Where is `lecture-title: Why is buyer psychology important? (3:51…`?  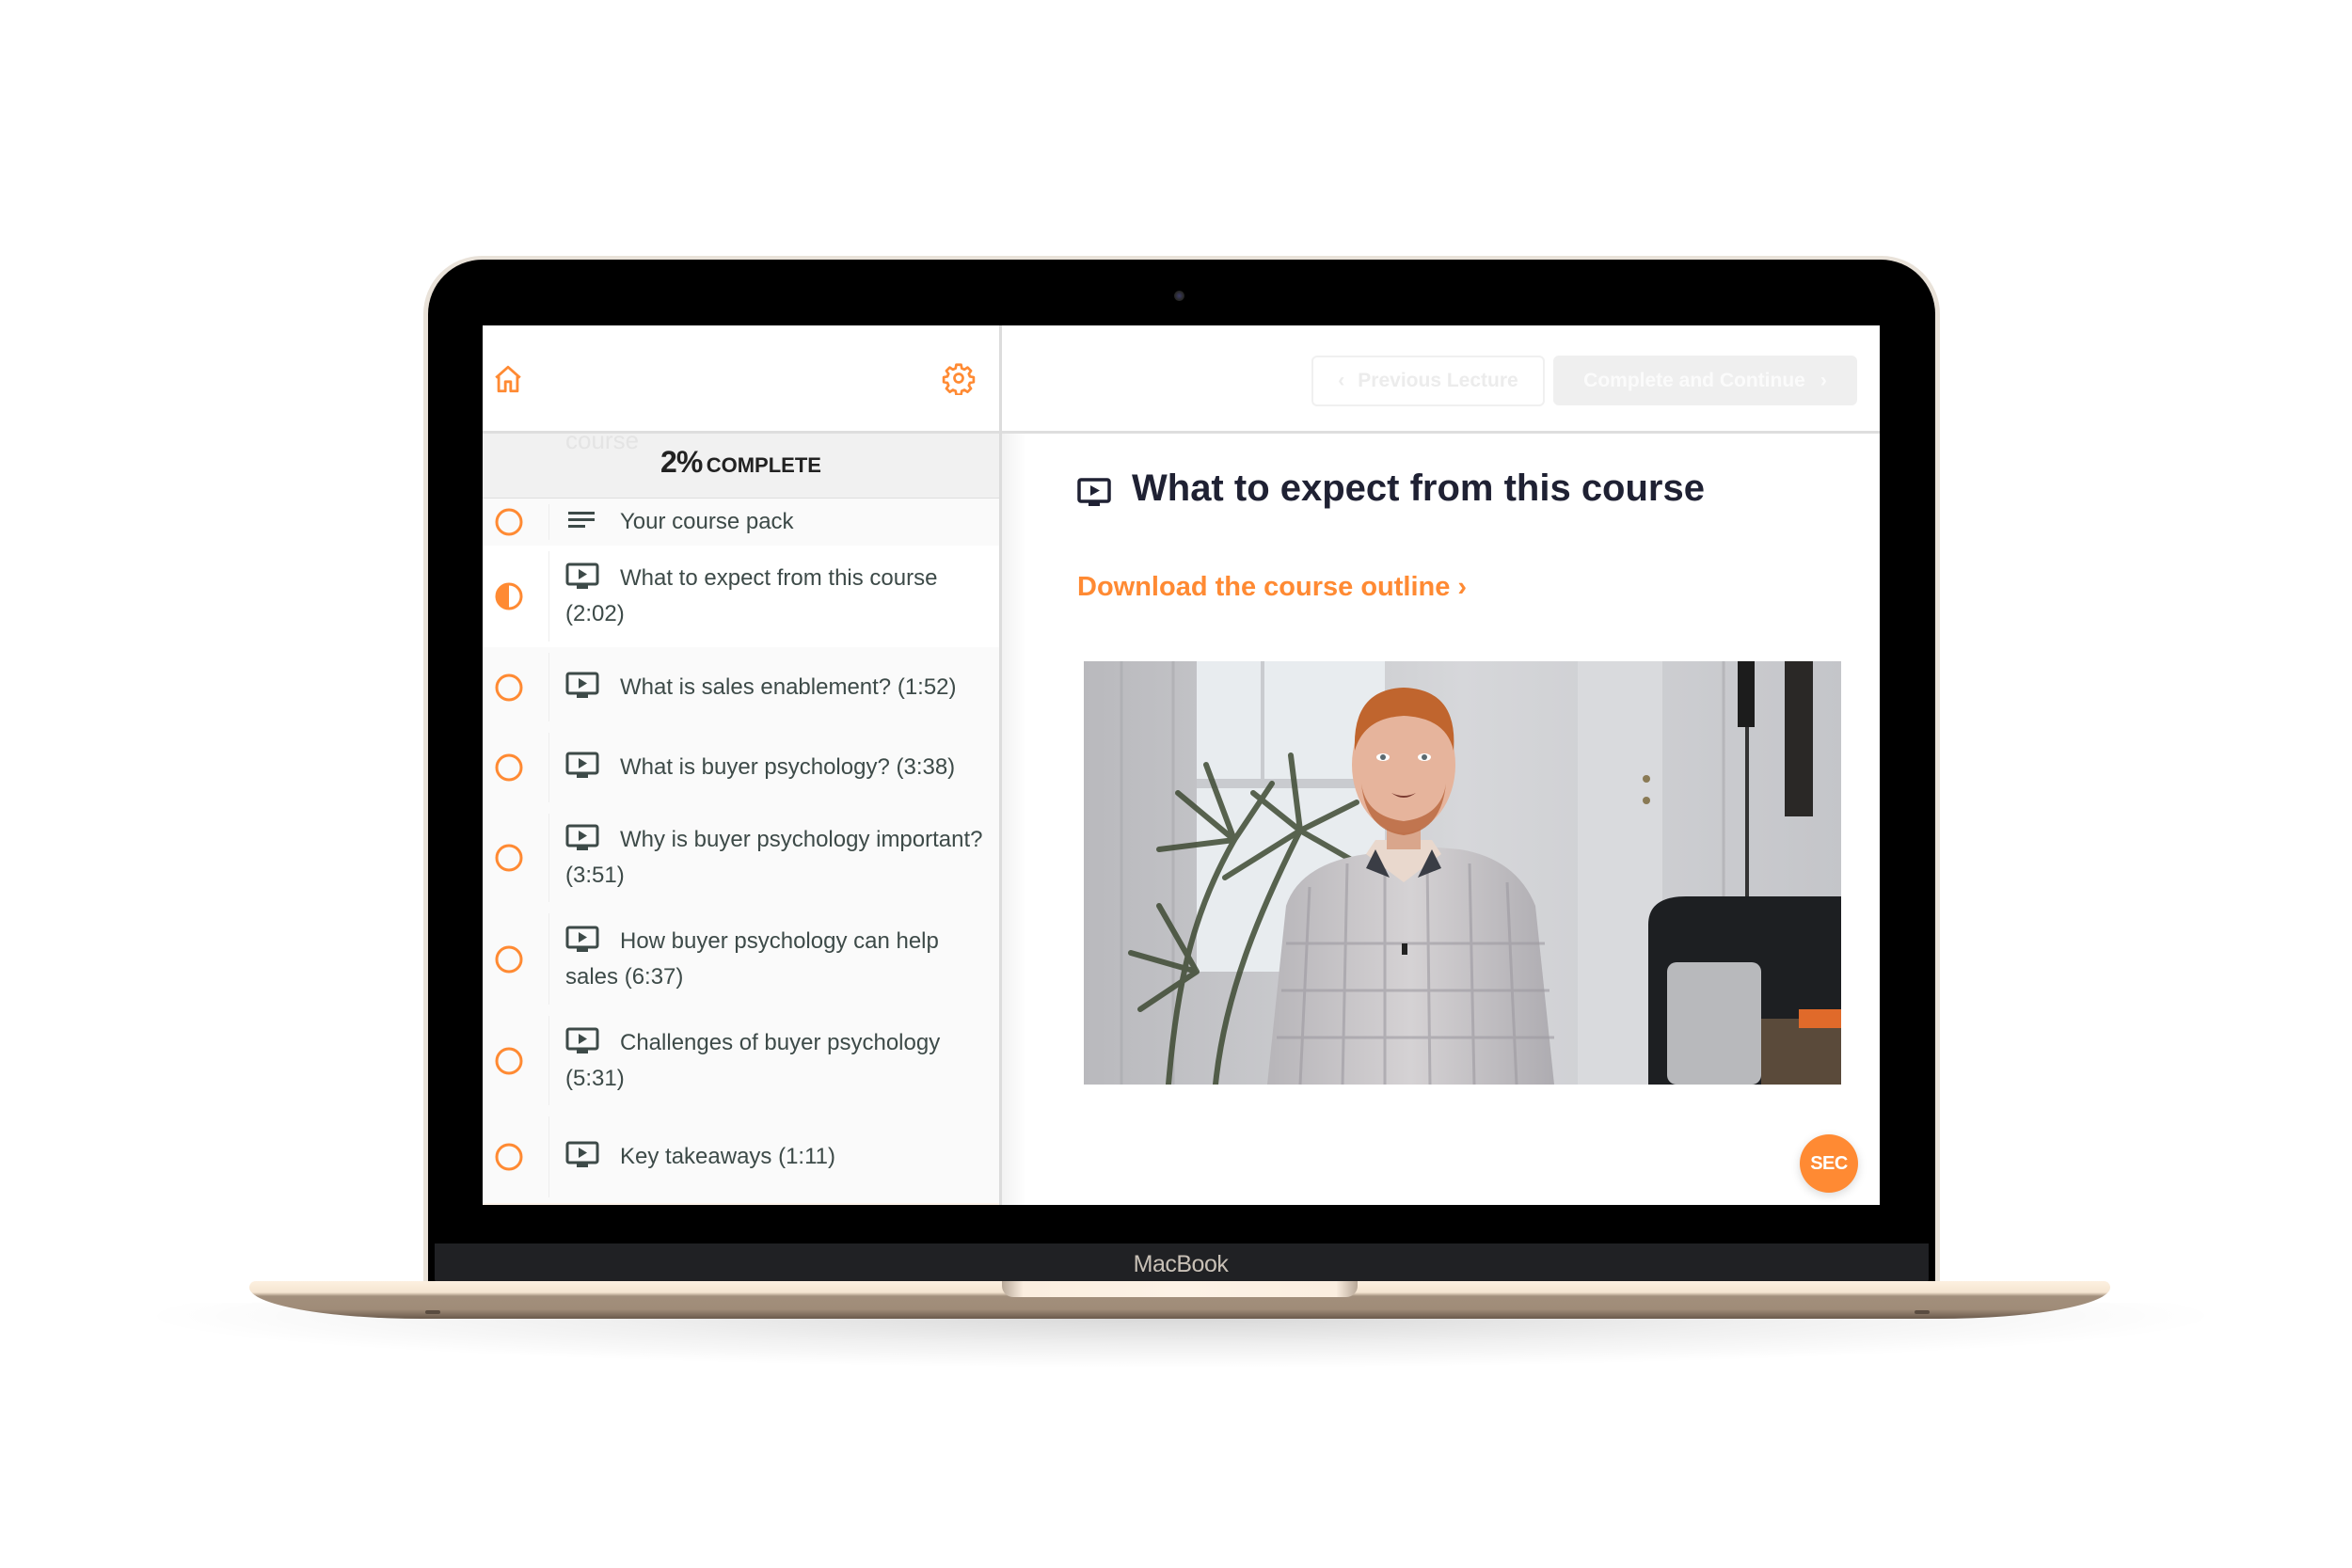 lecture-title: Why is buyer psychology important? (3:51… is located at coordinates (774, 858).